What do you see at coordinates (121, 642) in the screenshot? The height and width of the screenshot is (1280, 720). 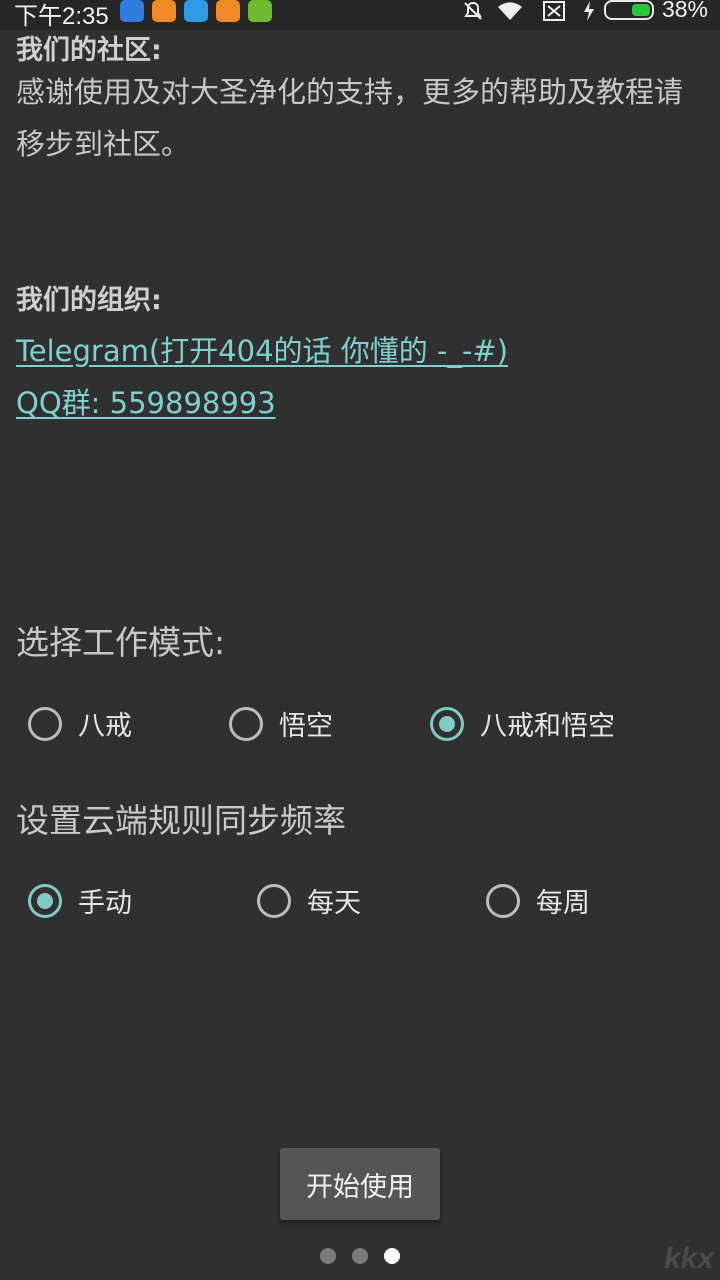 I see `work-mode-title: 选择工作模式:` at bounding box center [121, 642].